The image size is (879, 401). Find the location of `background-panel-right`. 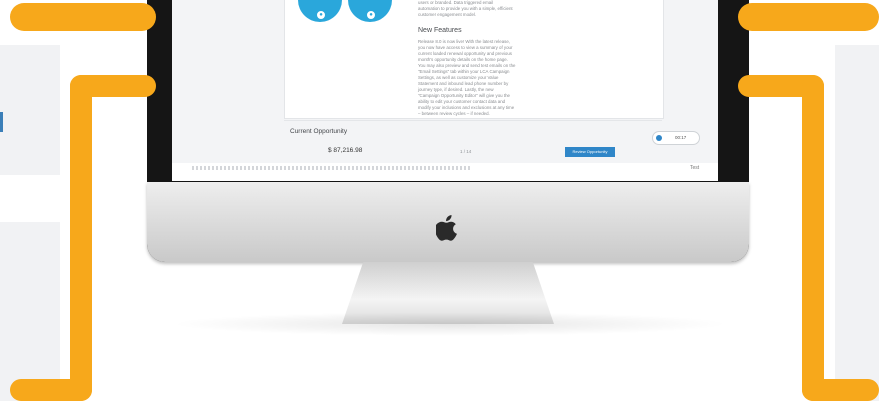

background-panel-right is located at coordinates (857, 223).